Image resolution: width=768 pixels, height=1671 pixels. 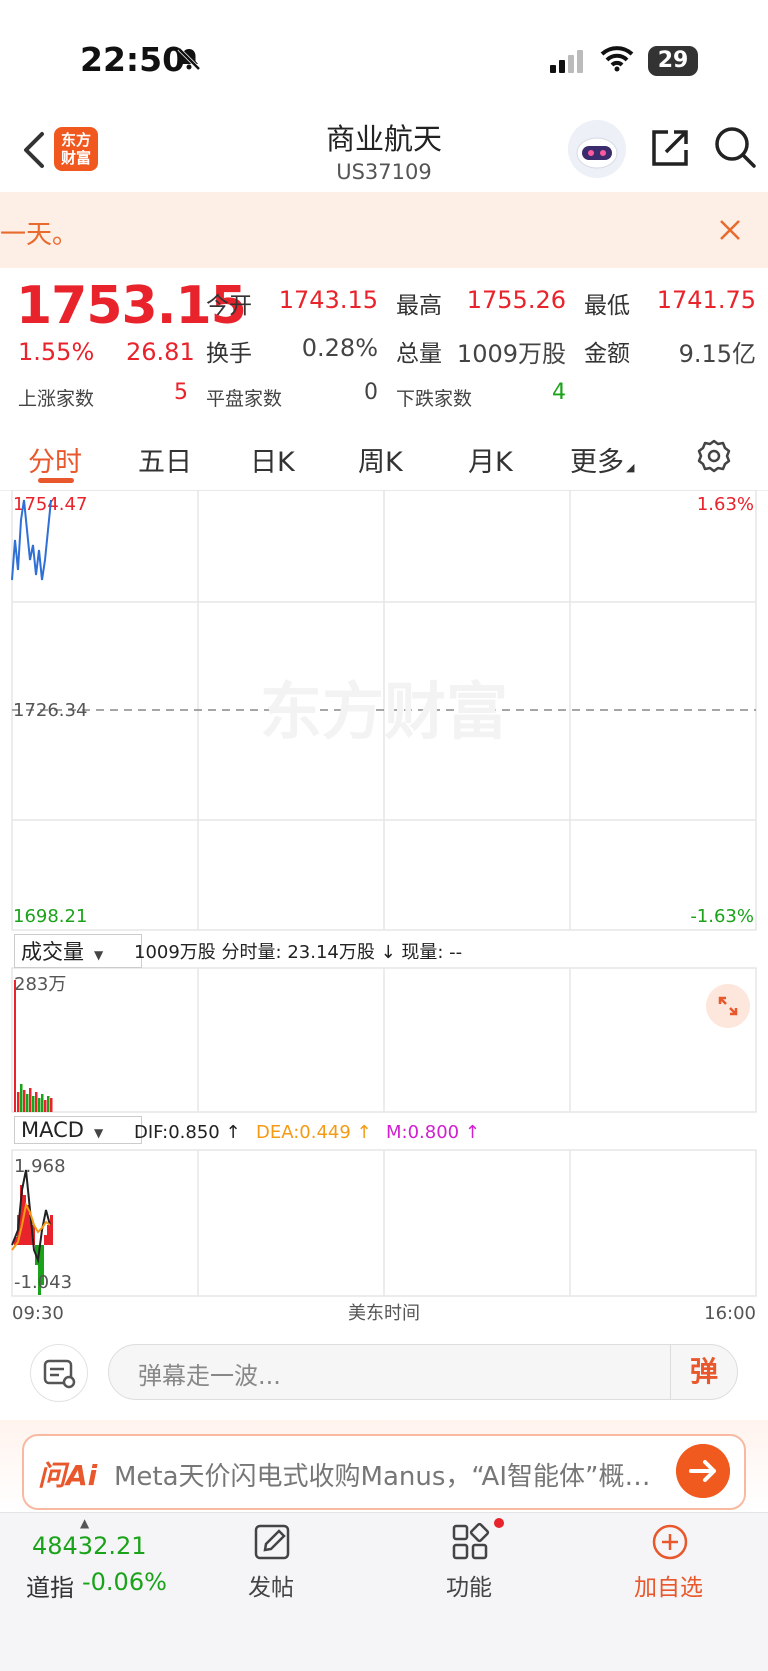 What do you see at coordinates (670, 1542) in the screenshot?
I see `add-circle-icon` at bounding box center [670, 1542].